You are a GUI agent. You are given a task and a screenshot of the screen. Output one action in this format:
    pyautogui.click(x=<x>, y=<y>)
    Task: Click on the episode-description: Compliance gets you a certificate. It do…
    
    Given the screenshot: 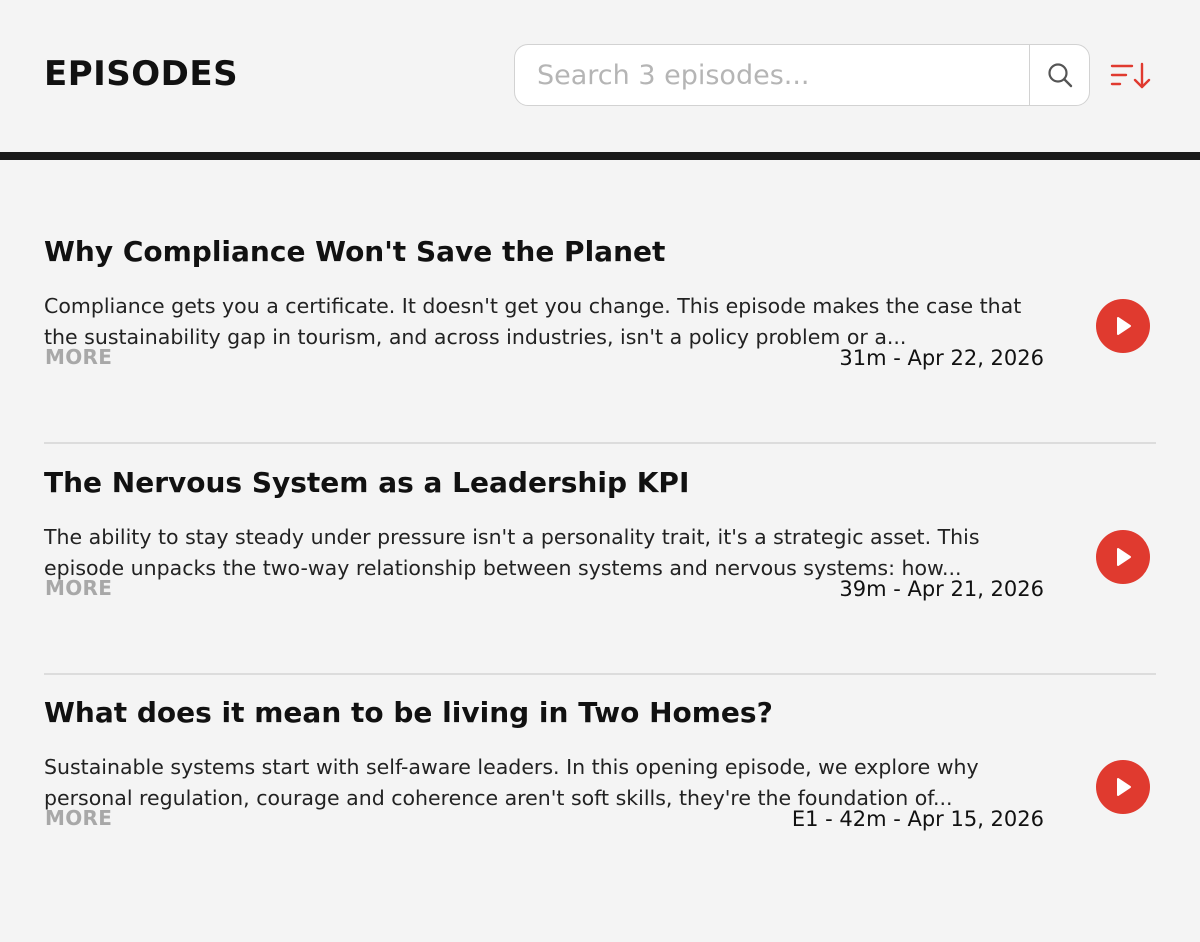 What is the action you would take?
    pyautogui.click(x=533, y=321)
    